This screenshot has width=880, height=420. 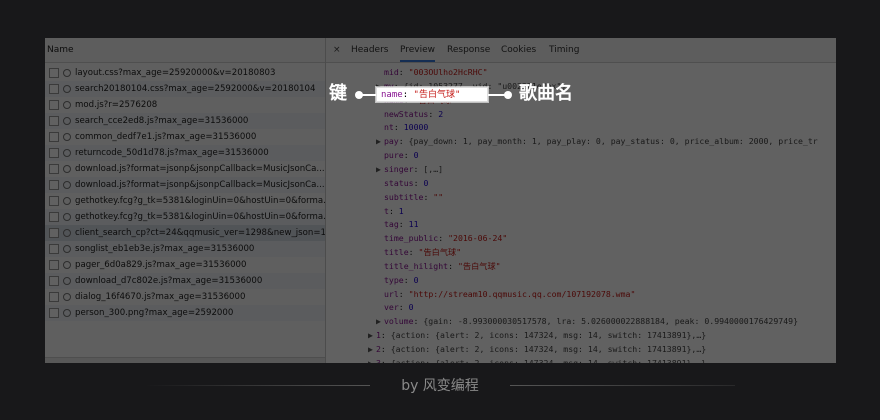 What do you see at coordinates (436, 72) in the screenshot?
I see `json-line: mid: "003OUlho2HcRHC"` at bounding box center [436, 72].